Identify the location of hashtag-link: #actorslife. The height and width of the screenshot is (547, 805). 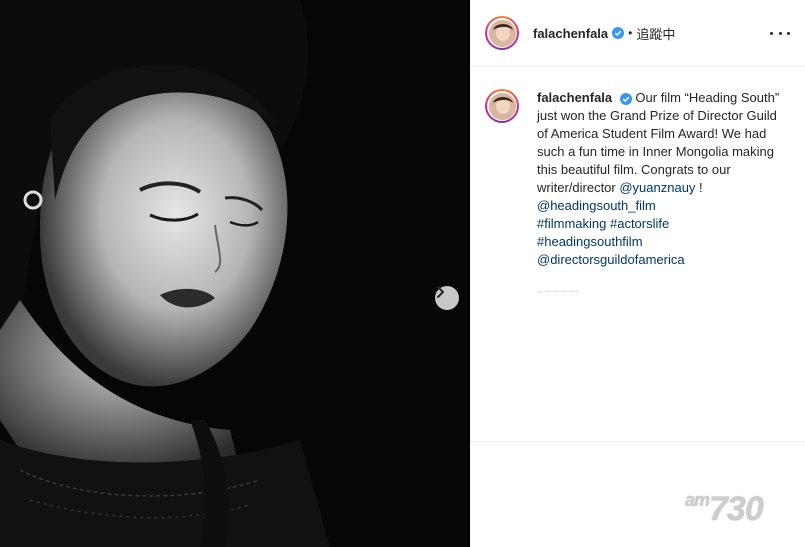
(639, 223).